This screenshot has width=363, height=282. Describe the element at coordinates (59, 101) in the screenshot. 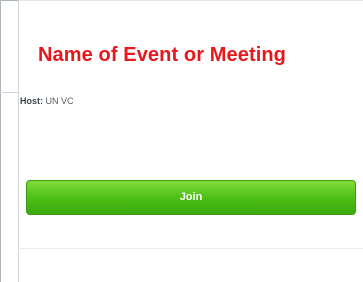

I see `host-name: UN VC` at that location.